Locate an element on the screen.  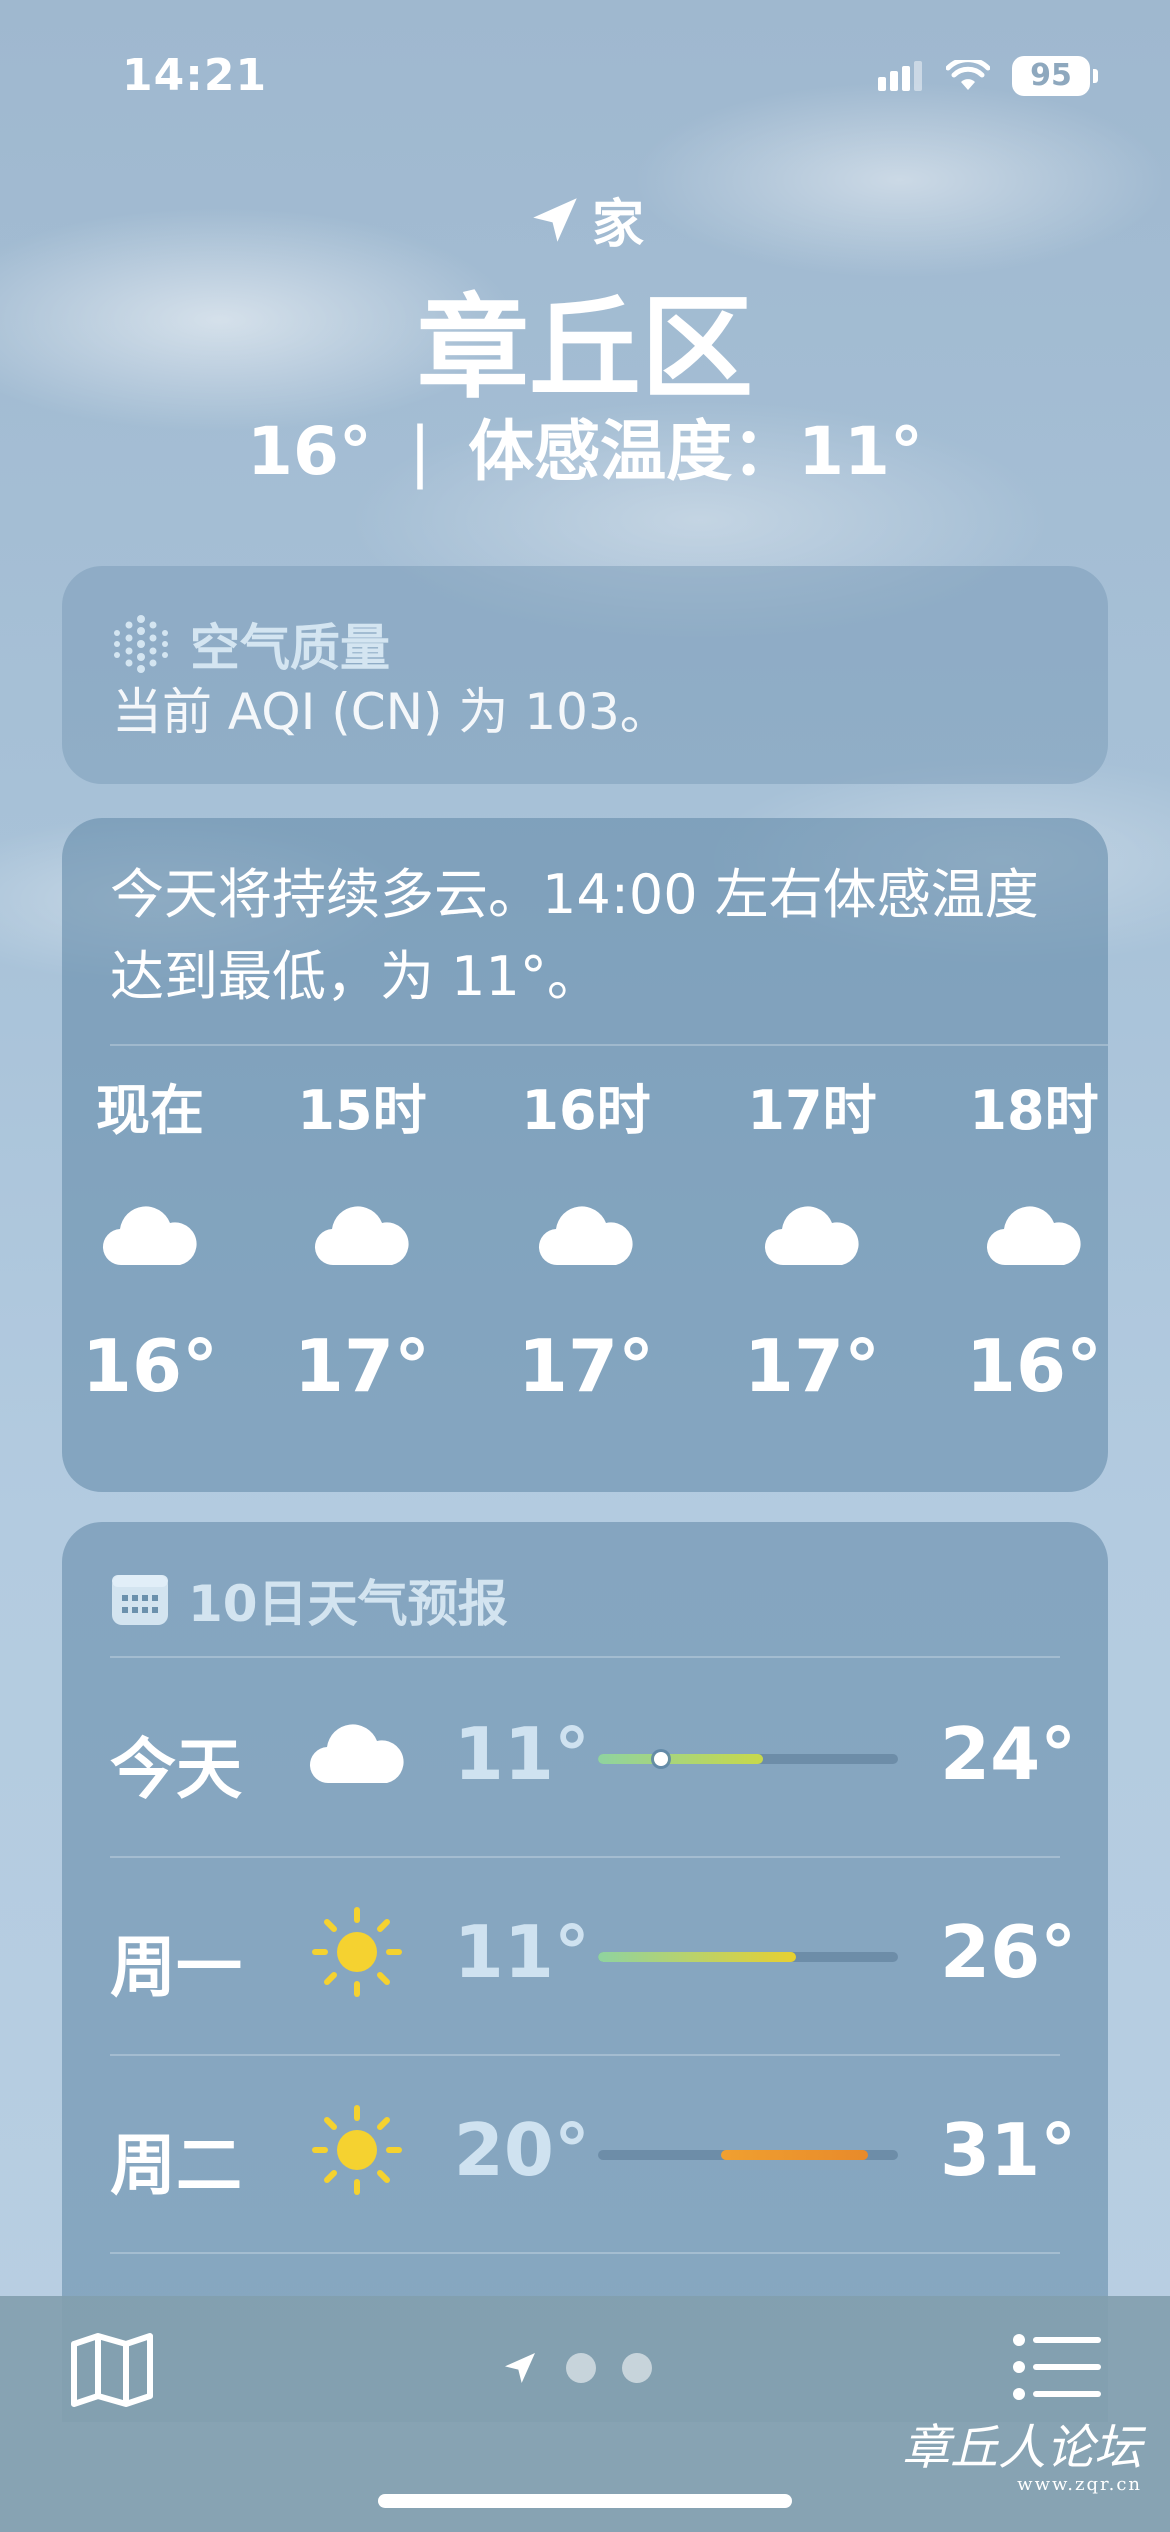
hour-label: 现在 is located at coordinates (150, 1110).